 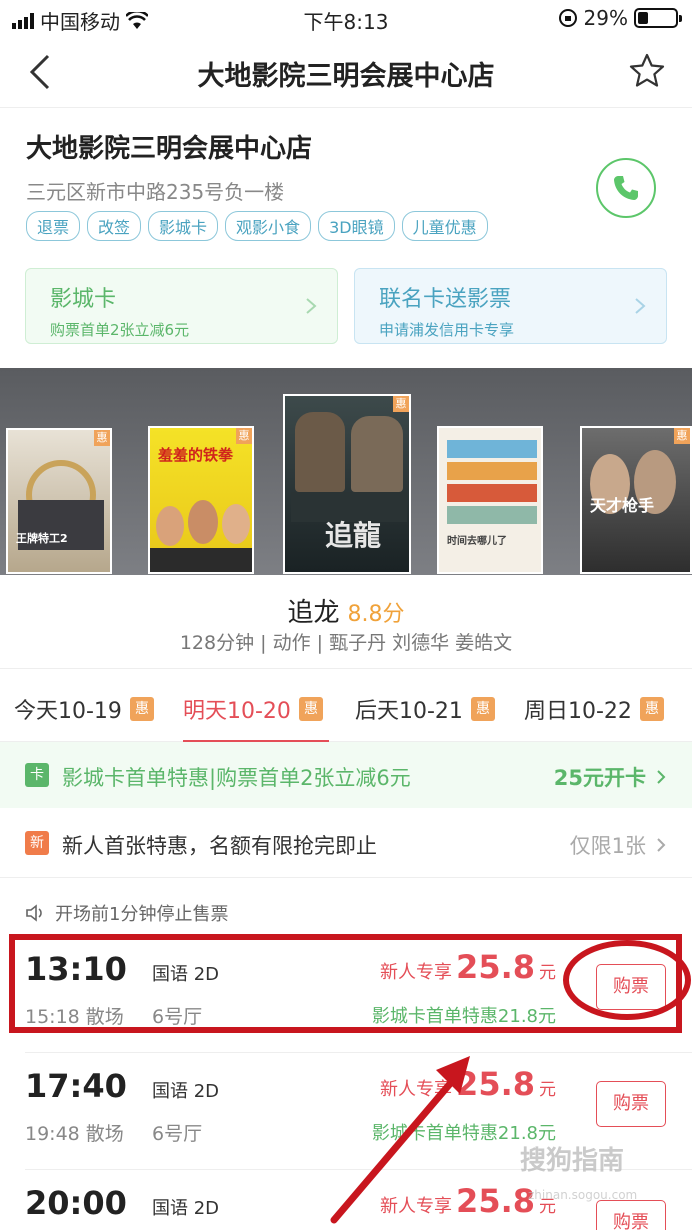 What do you see at coordinates (76, 1086) in the screenshot?
I see `start-time: 17:40` at bounding box center [76, 1086].